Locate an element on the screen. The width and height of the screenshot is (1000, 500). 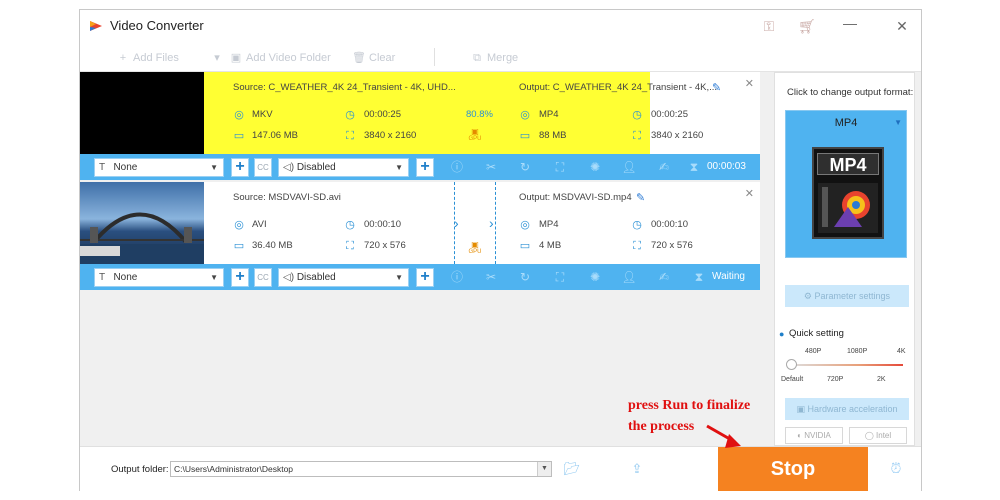
subtitle-value: None is located at coordinates (125, 277).